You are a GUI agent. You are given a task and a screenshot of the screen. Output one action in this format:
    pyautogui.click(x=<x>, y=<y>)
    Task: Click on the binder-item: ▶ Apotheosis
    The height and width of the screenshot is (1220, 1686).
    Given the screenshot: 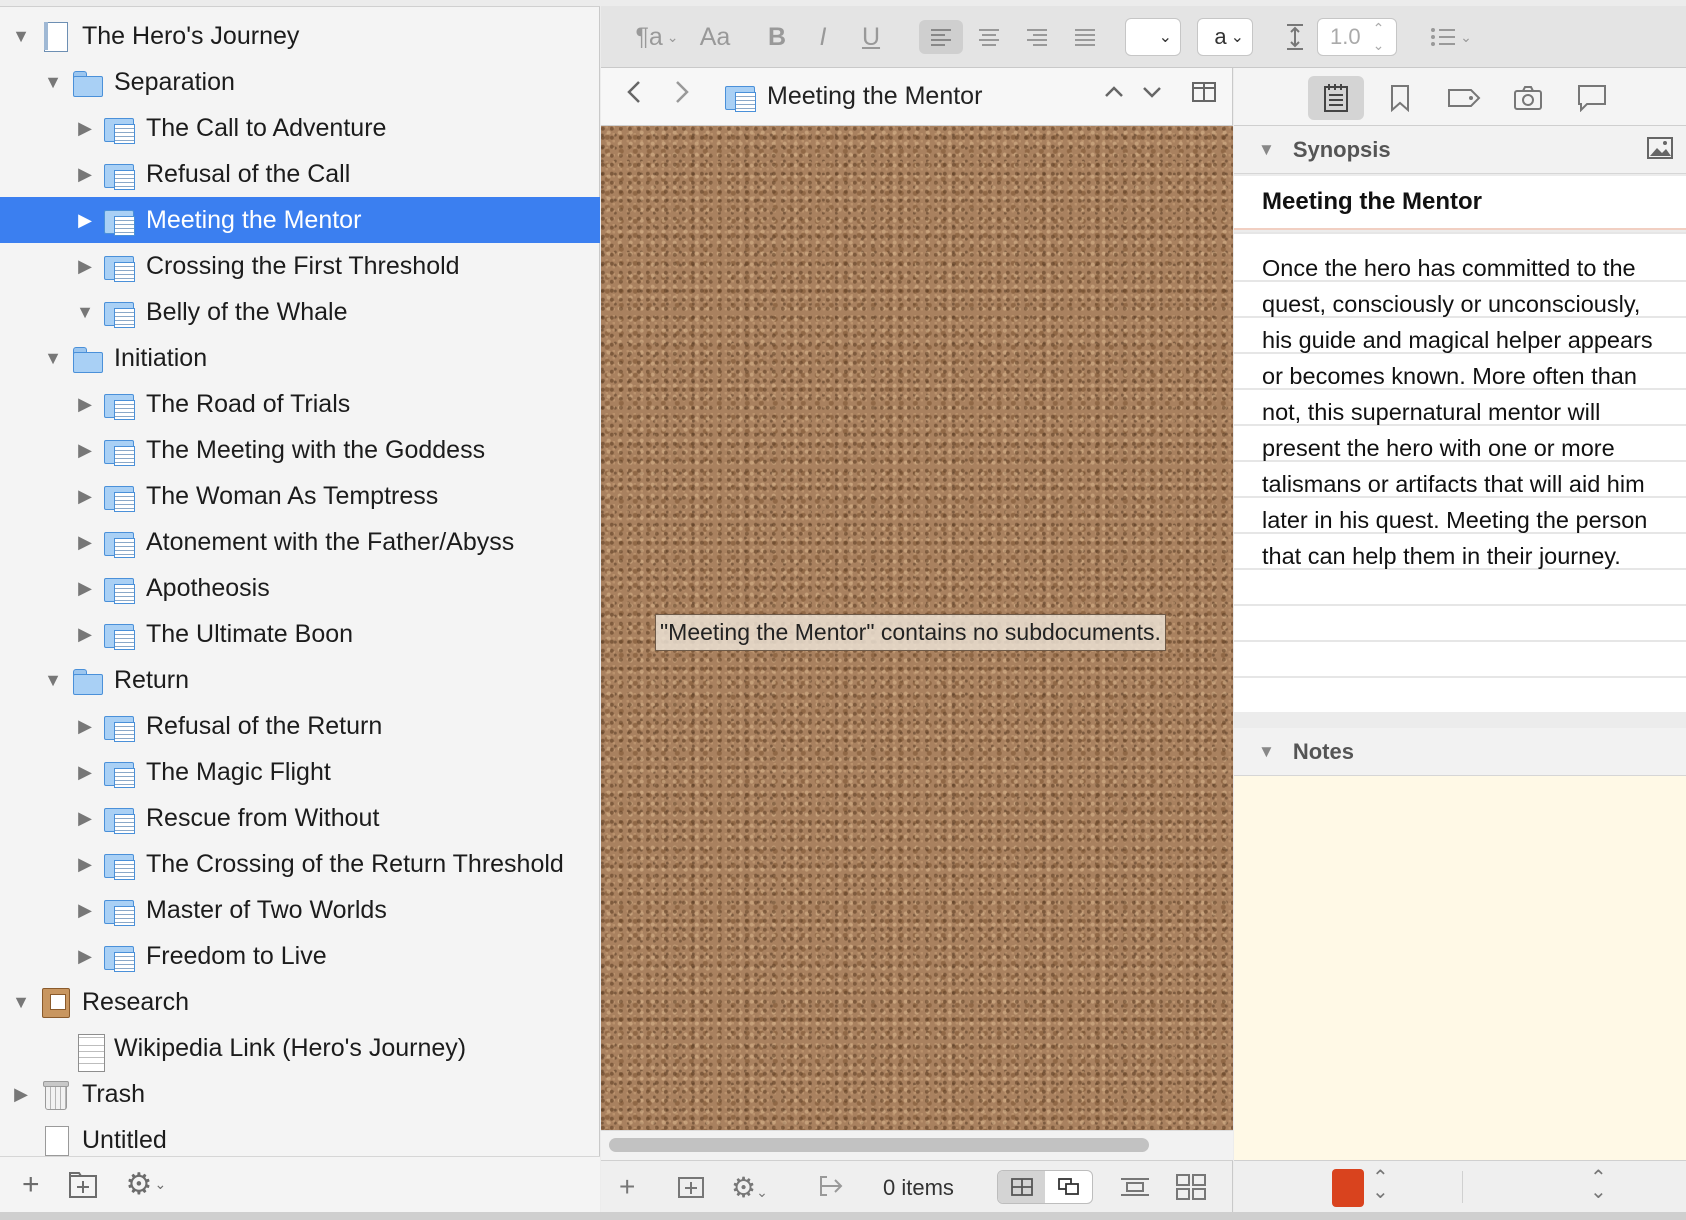 What is the action you would take?
    pyautogui.click(x=300, y=588)
    